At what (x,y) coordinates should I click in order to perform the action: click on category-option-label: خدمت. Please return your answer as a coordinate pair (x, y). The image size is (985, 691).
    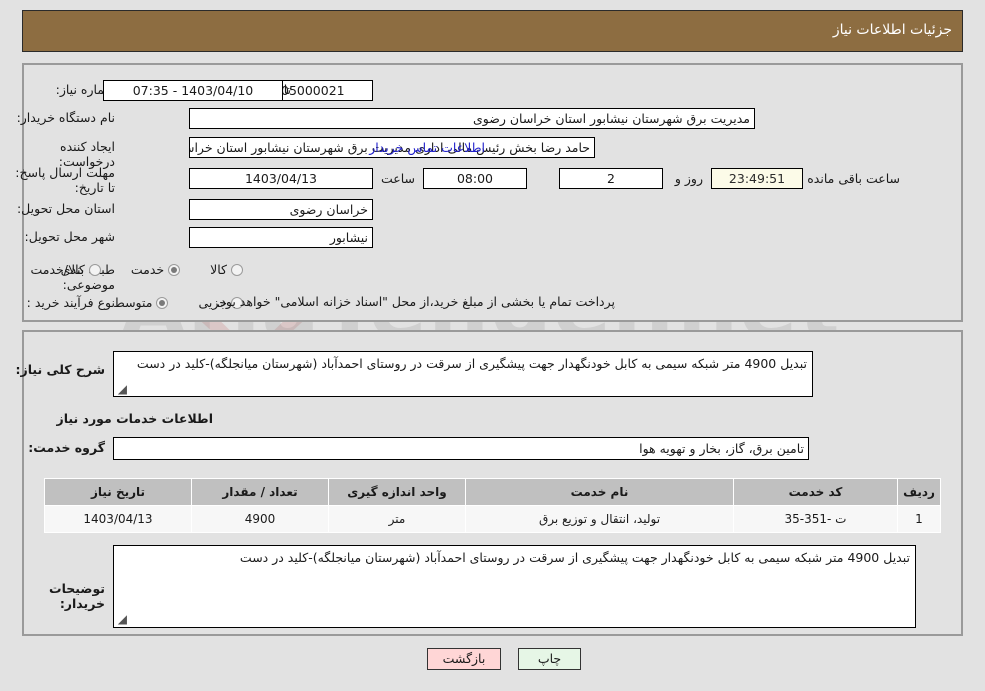
    Looking at the image, I should click on (147, 269).